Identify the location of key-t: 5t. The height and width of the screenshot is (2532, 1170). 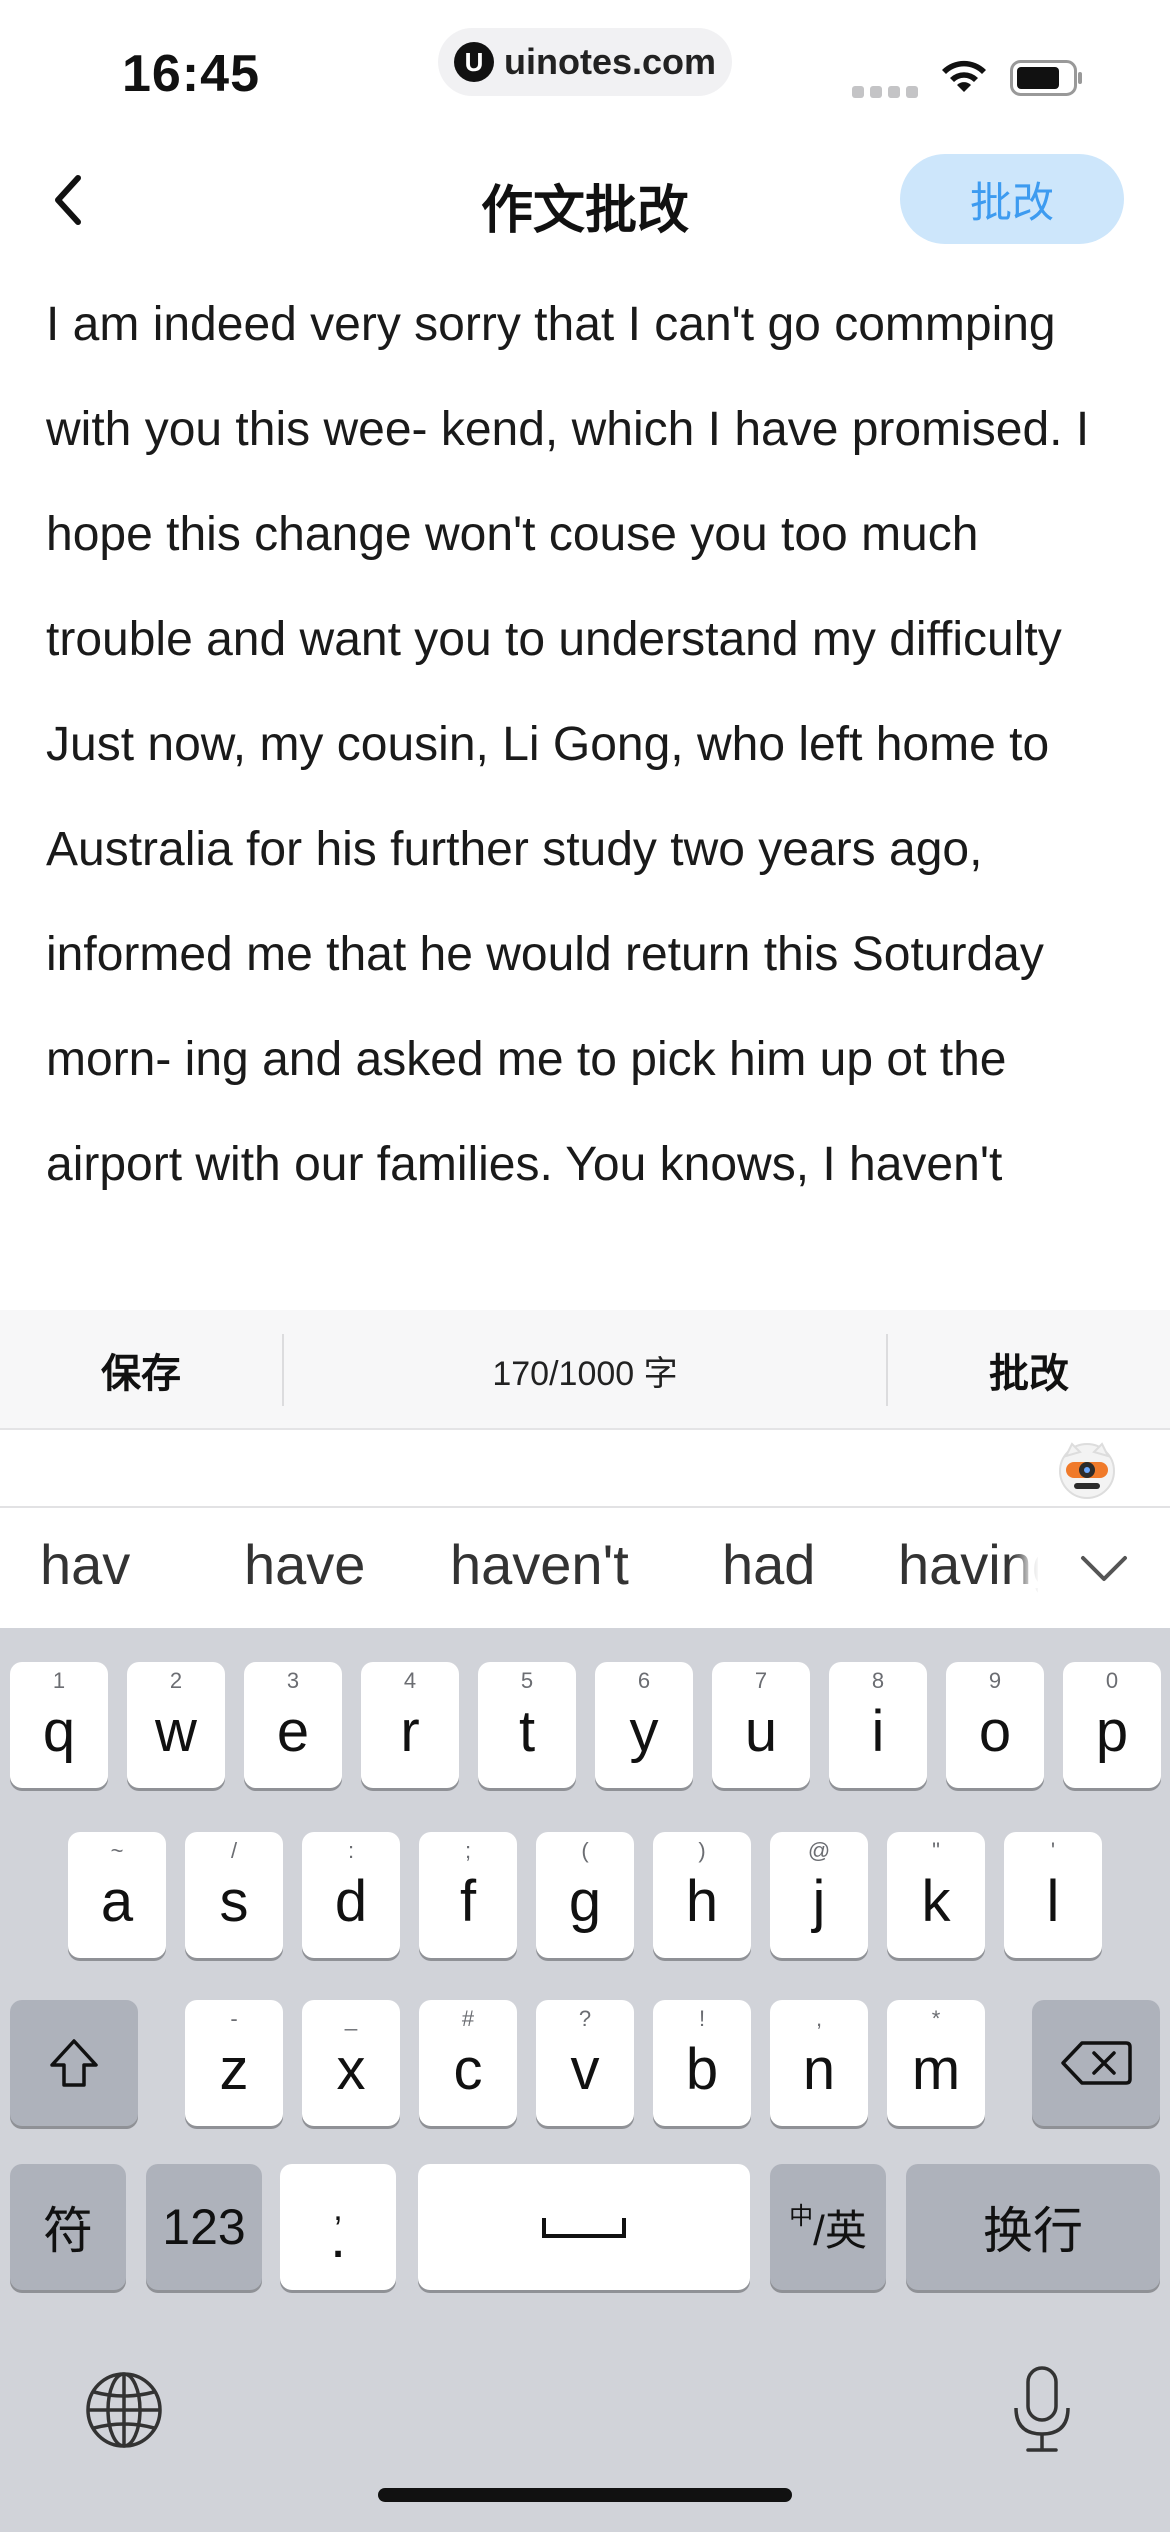
(527, 1725).